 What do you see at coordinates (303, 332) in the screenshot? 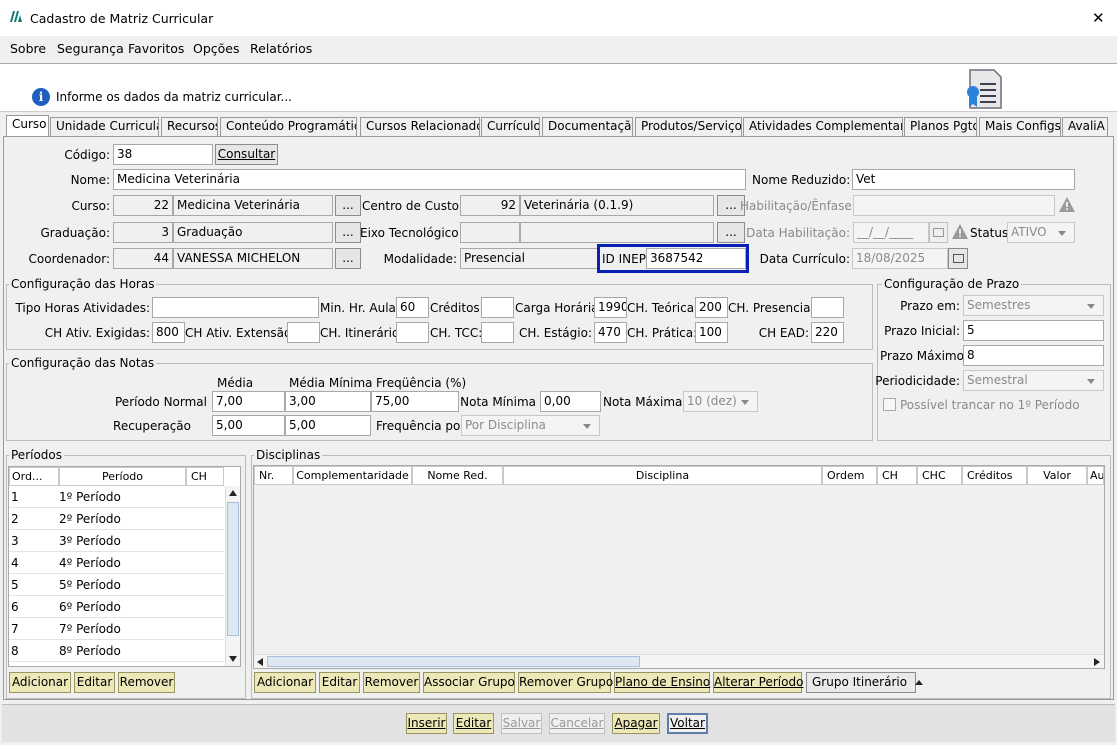
I see `ch-ativ-extensao-field` at bounding box center [303, 332].